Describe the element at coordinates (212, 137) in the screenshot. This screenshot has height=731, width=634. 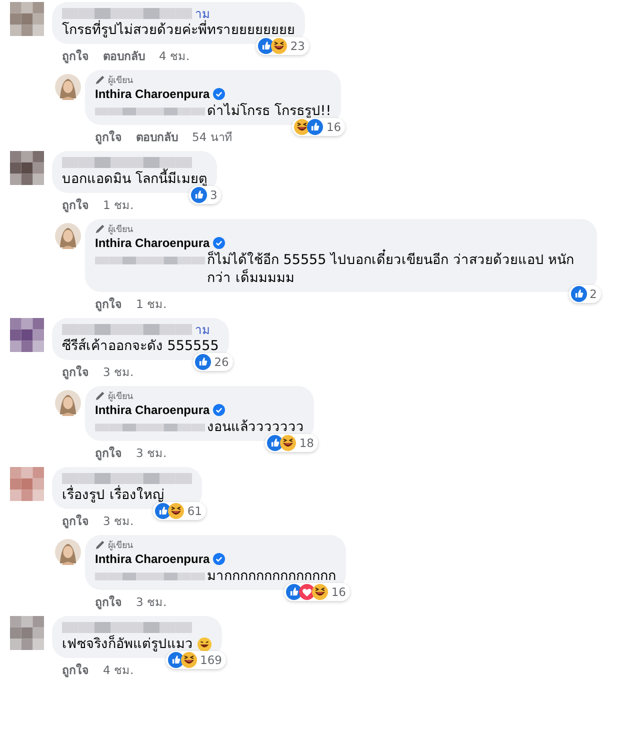
I see `timestamp: 54 นาที` at that location.